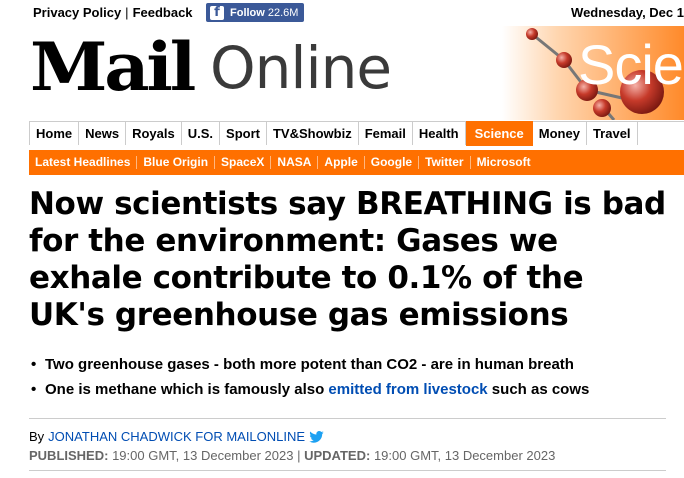  I want to click on byline-prefix: By, so click(37, 436).